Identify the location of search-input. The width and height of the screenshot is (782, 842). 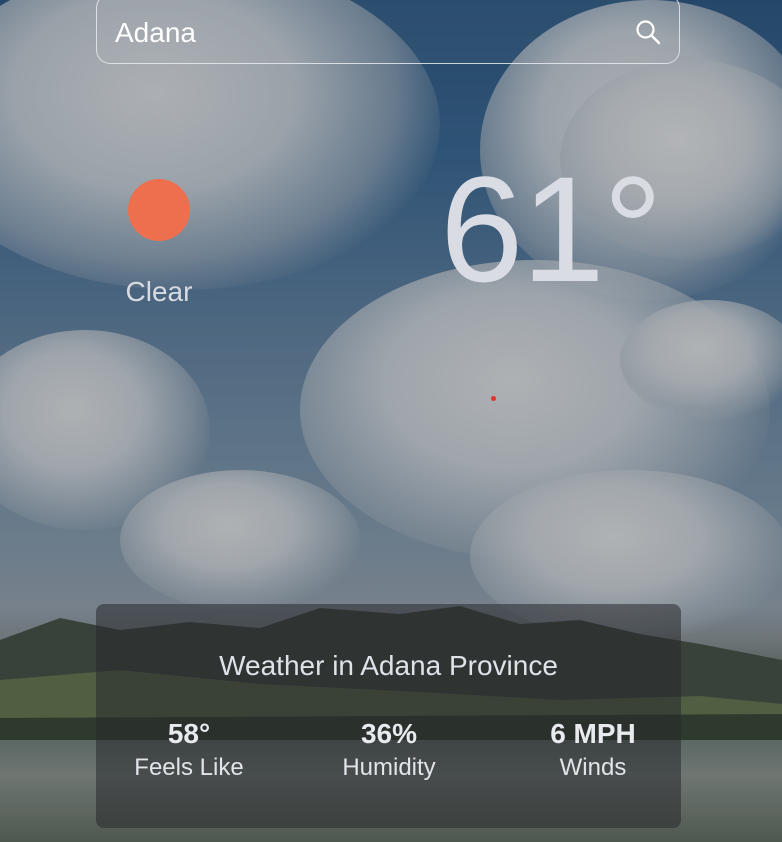
(373, 29).